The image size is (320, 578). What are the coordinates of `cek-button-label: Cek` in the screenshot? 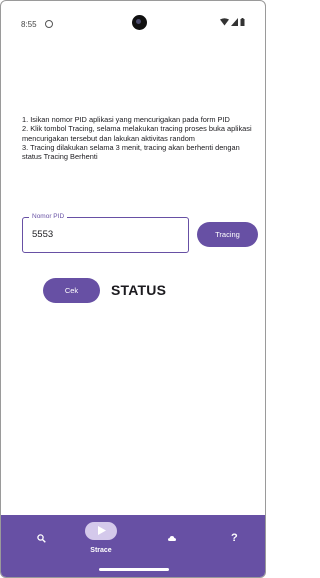 It's located at (71, 290).